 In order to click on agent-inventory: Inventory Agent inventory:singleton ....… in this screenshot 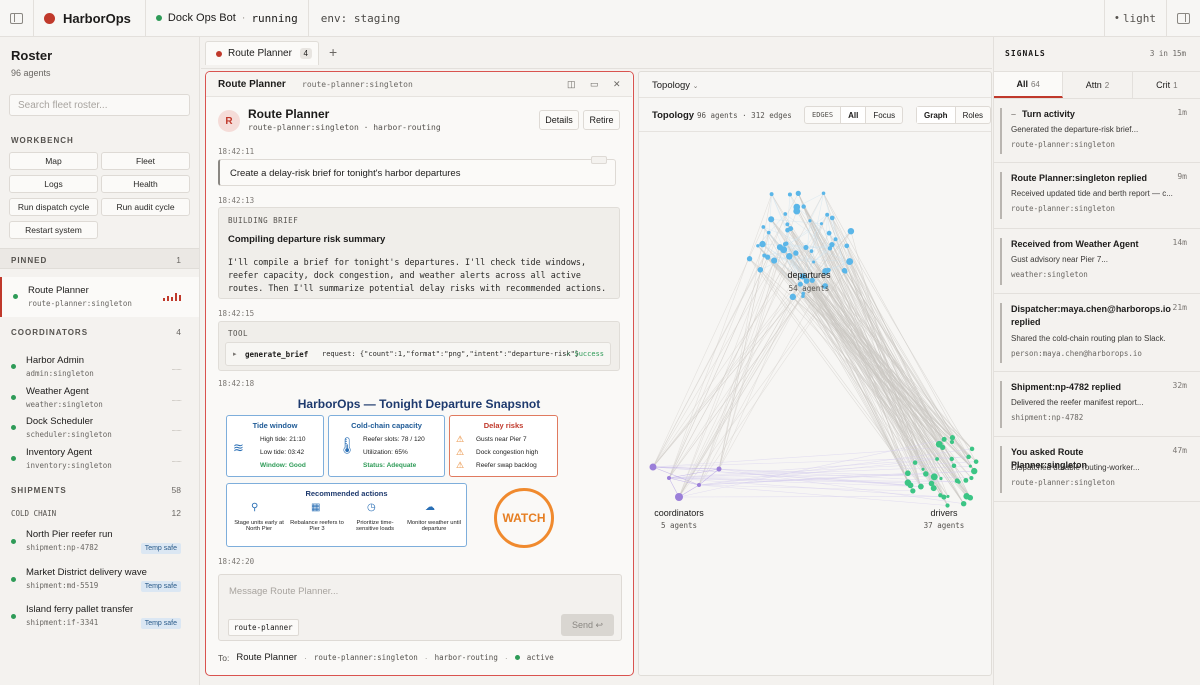, I will do `click(99, 458)`.